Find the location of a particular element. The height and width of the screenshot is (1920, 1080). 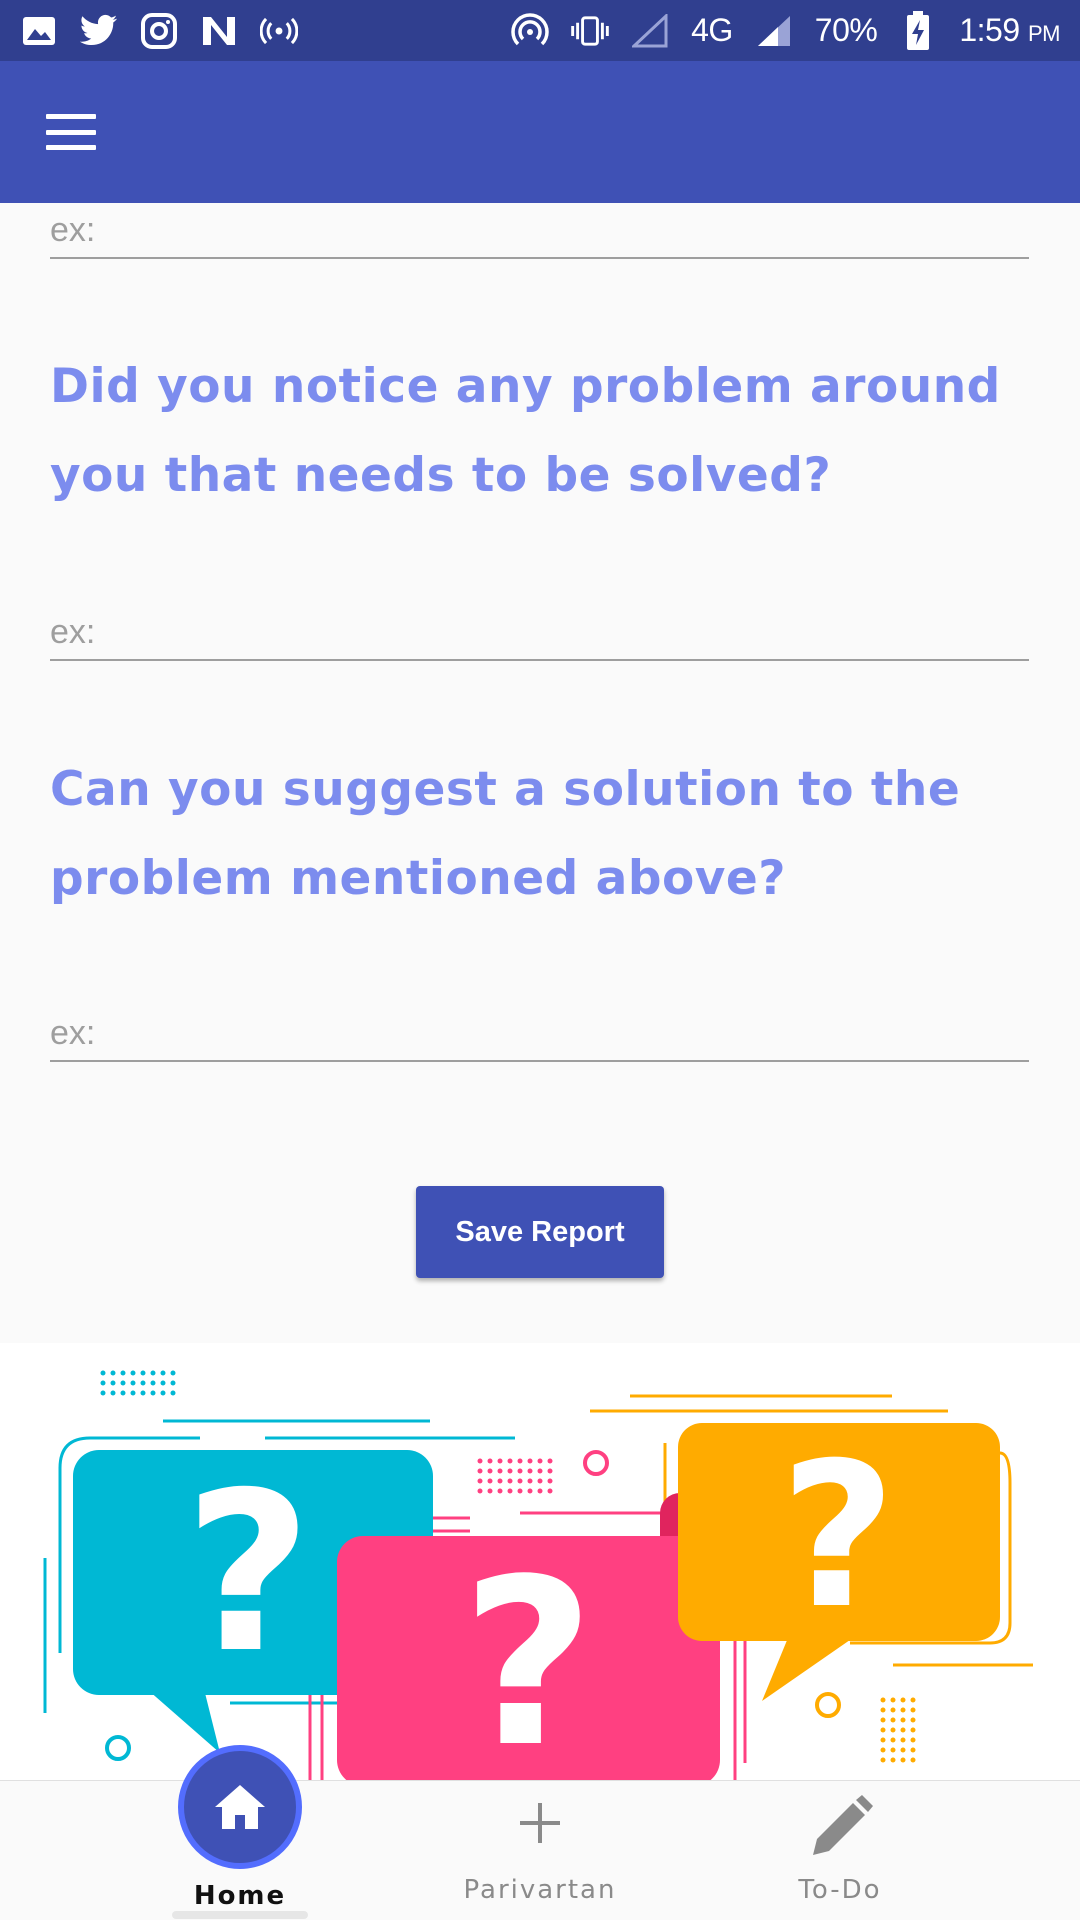

clock: 1:59 PM is located at coordinates (1009, 30).